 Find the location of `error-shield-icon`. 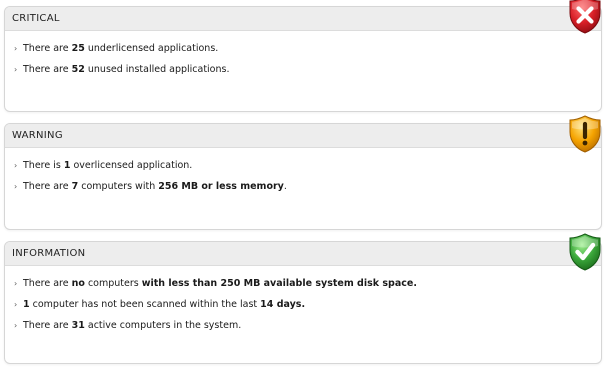

error-shield-icon is located at coordinates (585, 17).